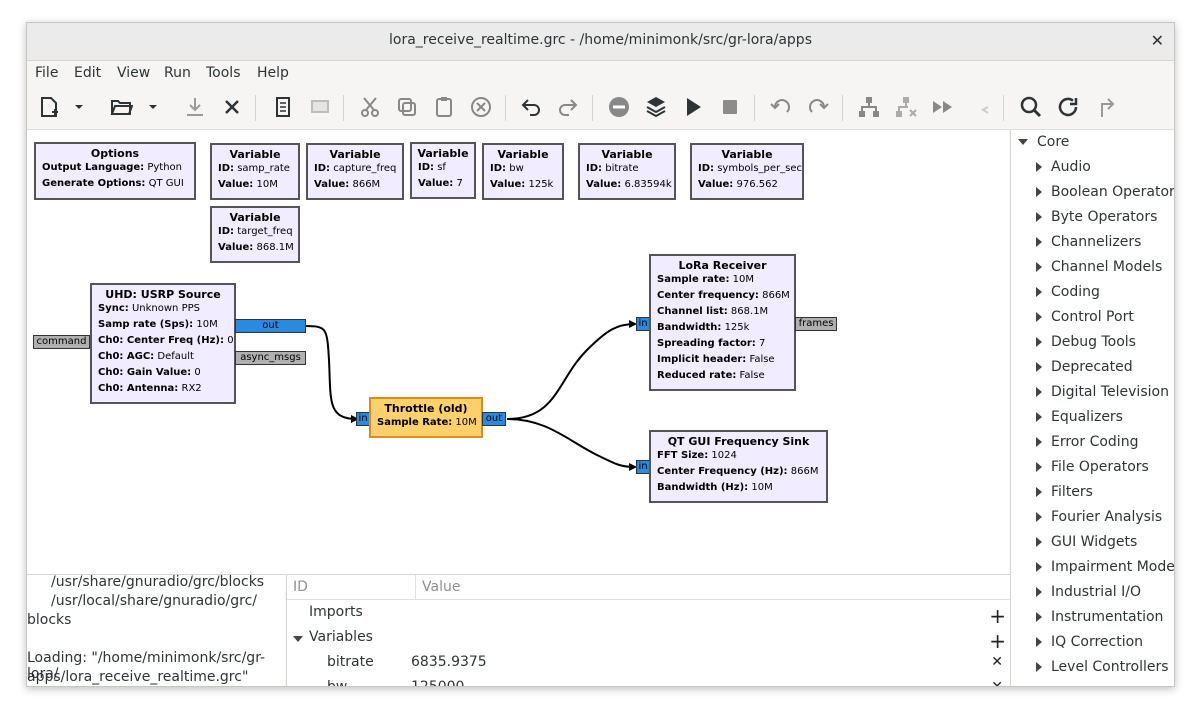  Describe the element at coordinates (1086, 542) in the screenshot. I see `tree-item-gui-widgets: GUI Widgets` at that location.